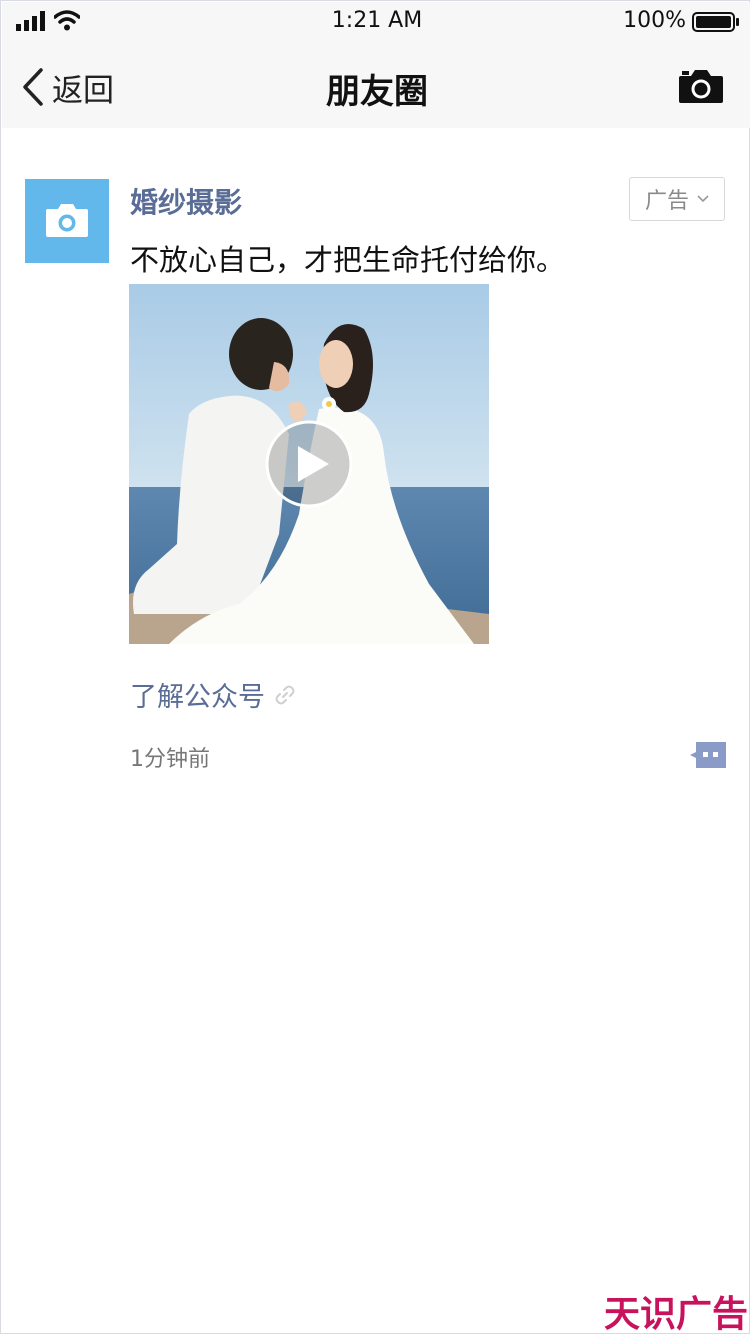 This screenshot has width=750, height=1334. What do you see at coordinates (348, 260) in the screenshot?
I see `post-text: 不放心自己，才把生命托付给你。` at bounding box center [348, 260].